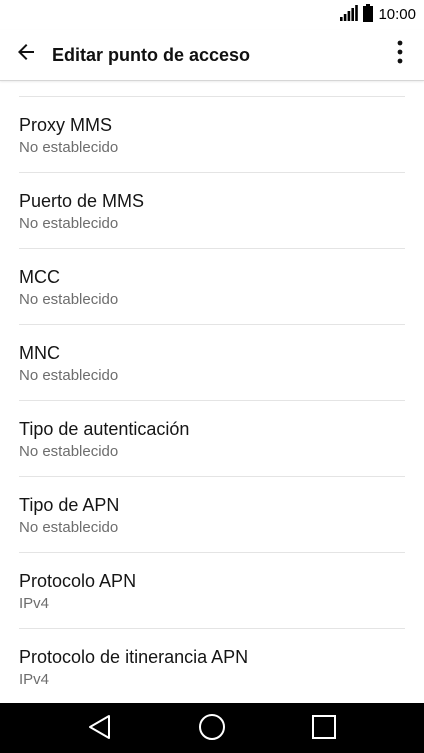  Describe the element at coordinates (212, 15) in the screenshot. I see `status-bar: 10:00` at that location.